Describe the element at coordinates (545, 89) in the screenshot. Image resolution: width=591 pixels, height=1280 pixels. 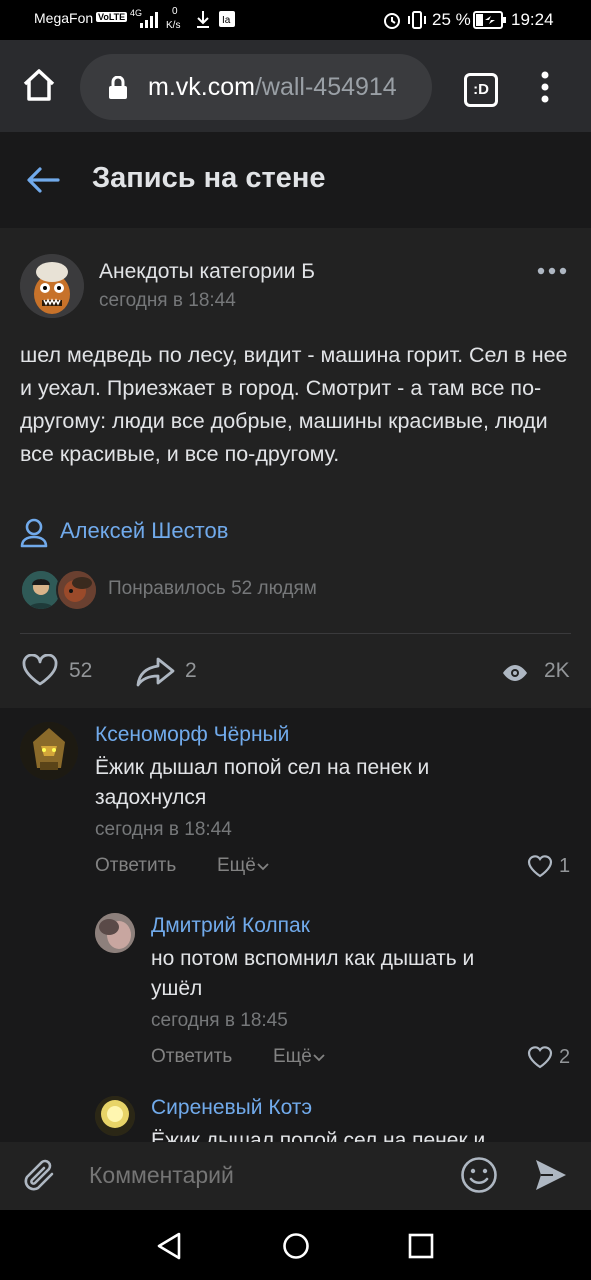
I see `menu-icon` at that location.